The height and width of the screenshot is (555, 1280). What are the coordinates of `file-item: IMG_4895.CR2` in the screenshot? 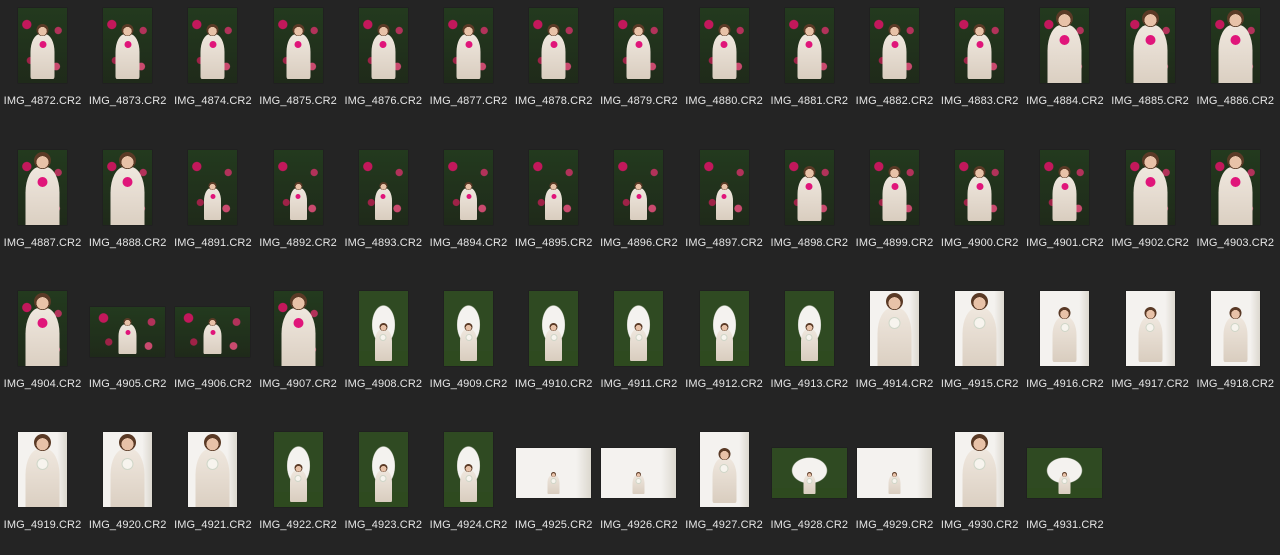 It's located at (553, 207).